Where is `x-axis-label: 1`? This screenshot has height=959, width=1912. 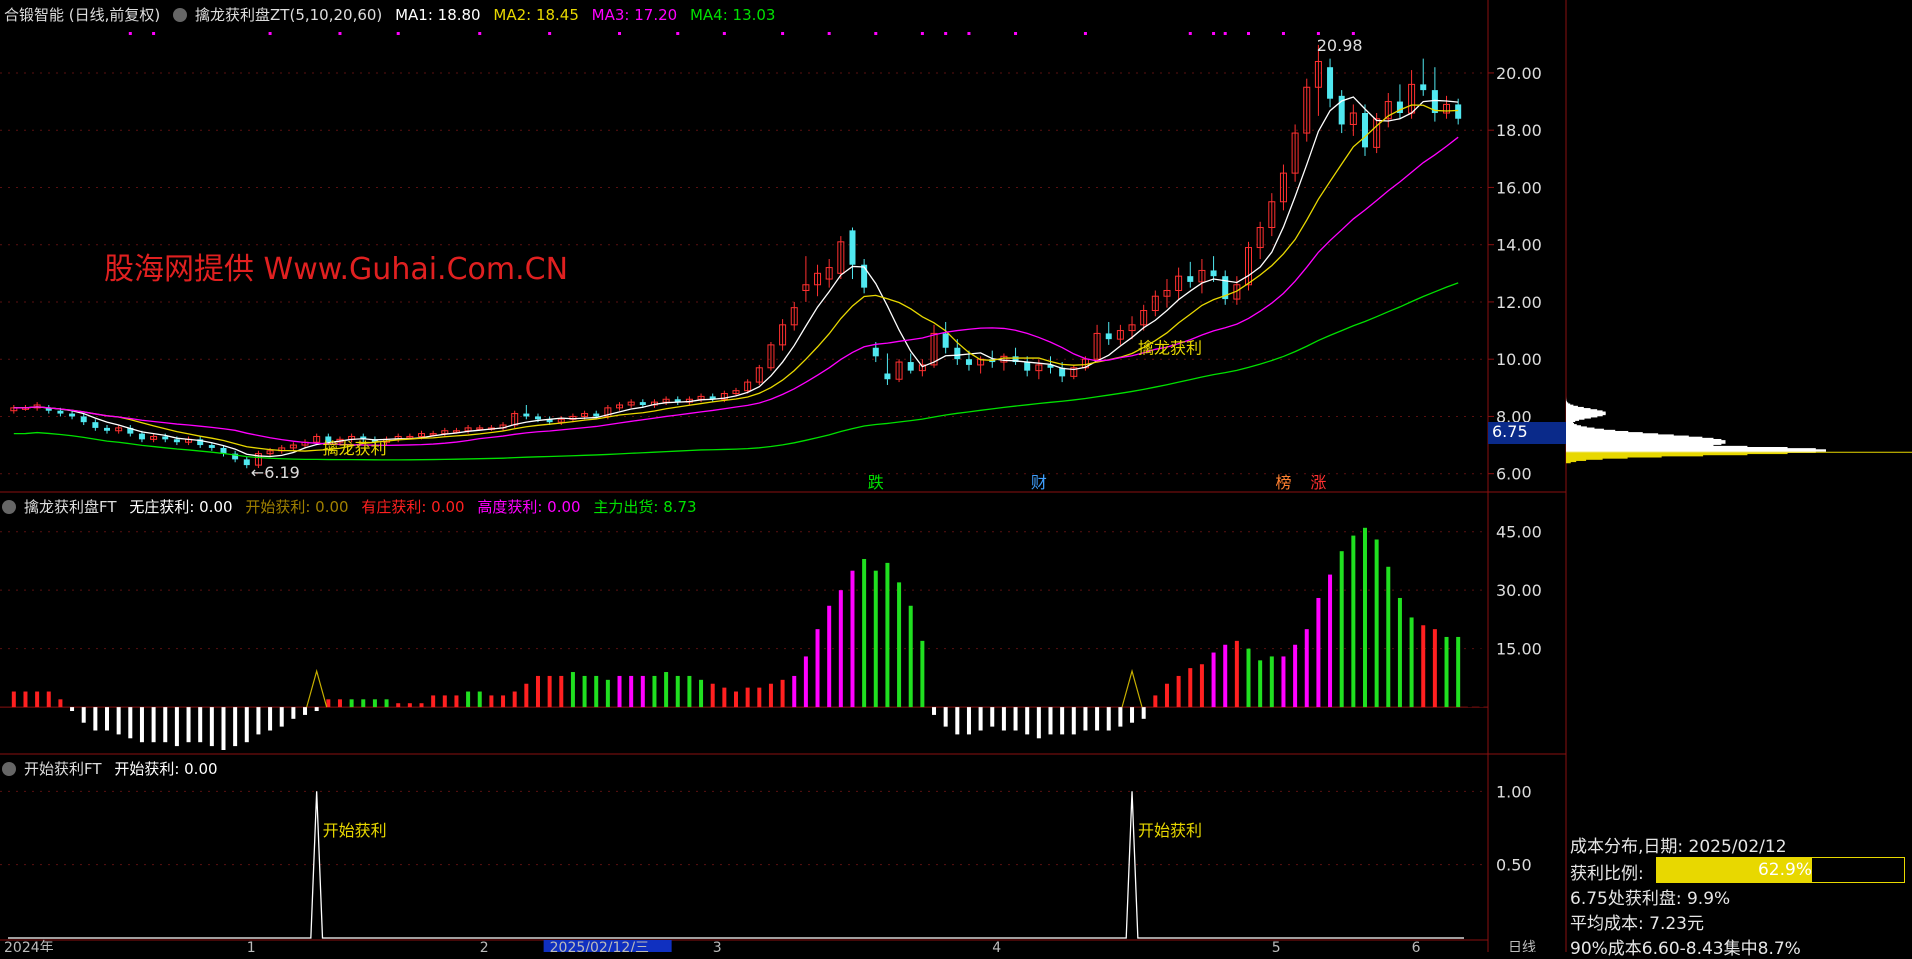 x-axis-label: 1 is located at coordinates (251, 946).